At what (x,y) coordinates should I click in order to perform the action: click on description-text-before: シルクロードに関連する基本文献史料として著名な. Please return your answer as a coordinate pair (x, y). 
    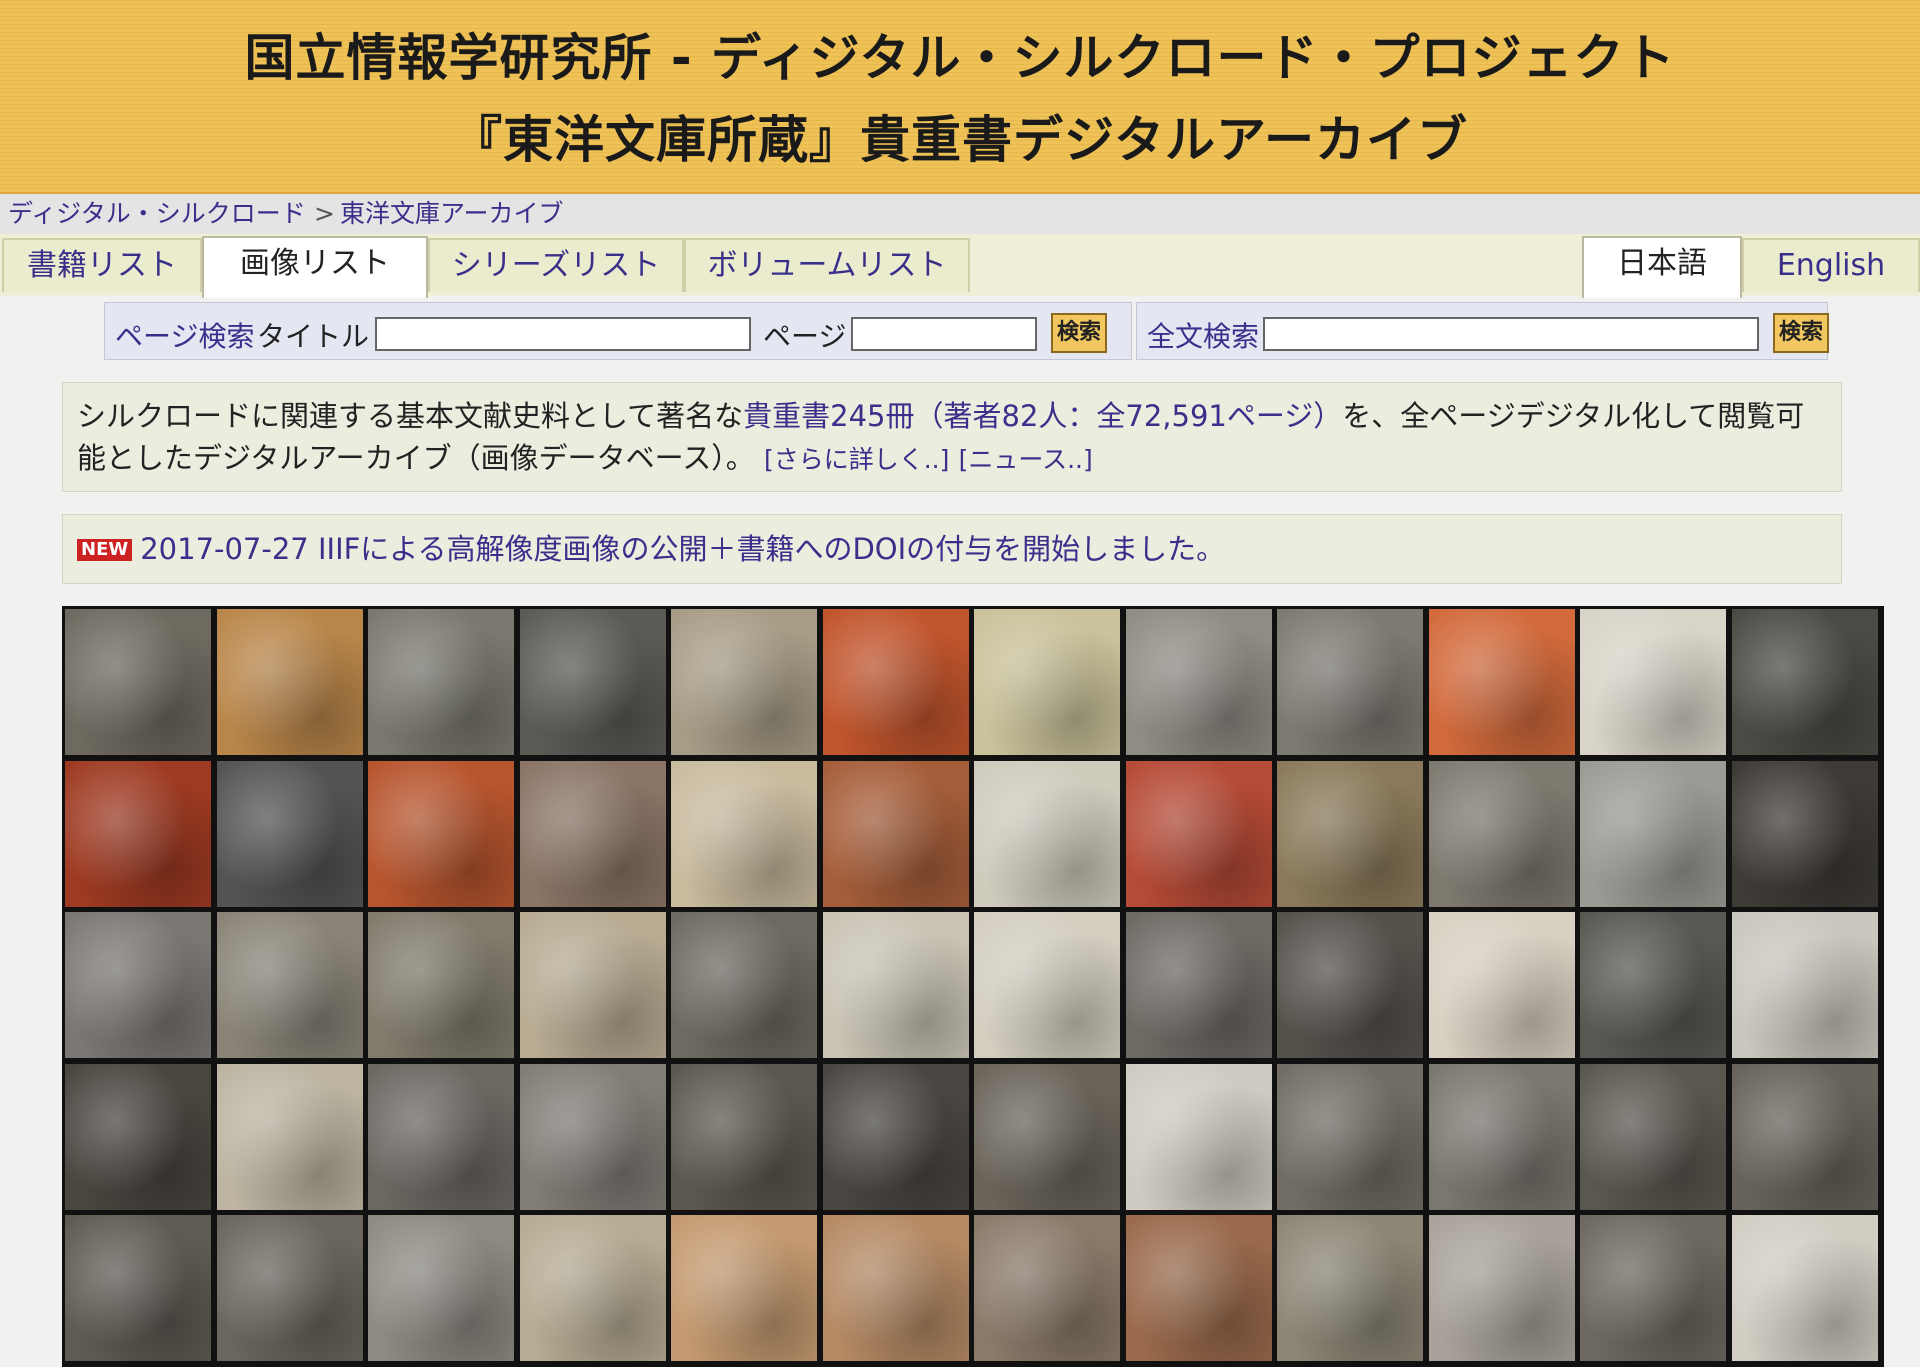
    Looking at the image, I should click on (410, 416).